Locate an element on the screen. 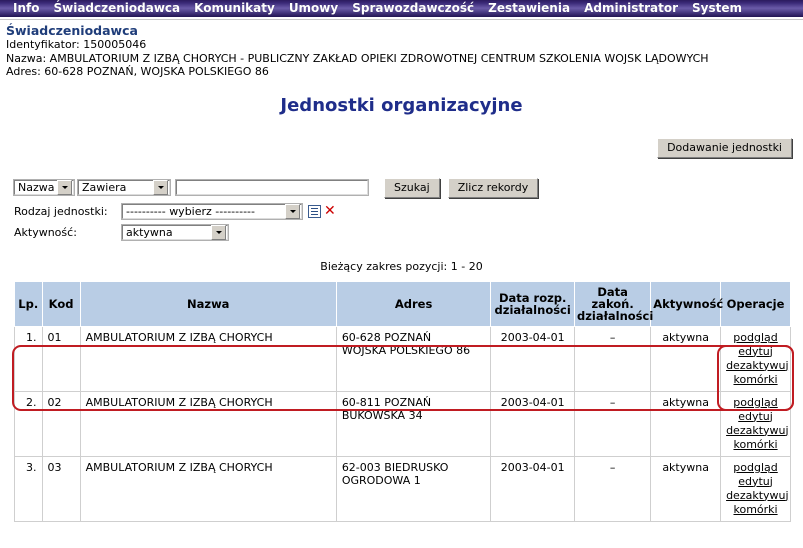 This screenshot has width=803, height=548. col-header-operacje: Operacje is located at coordinates (755, 303).